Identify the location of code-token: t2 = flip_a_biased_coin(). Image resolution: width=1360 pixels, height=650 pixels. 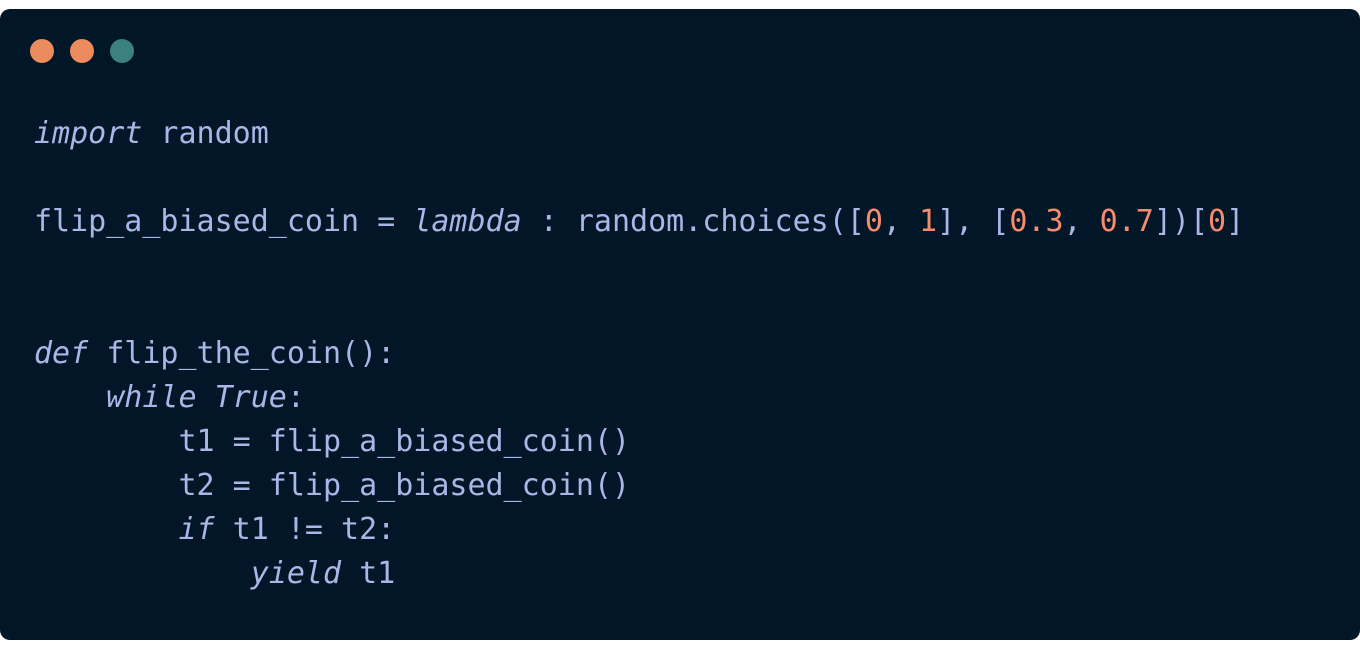
(332, 485).